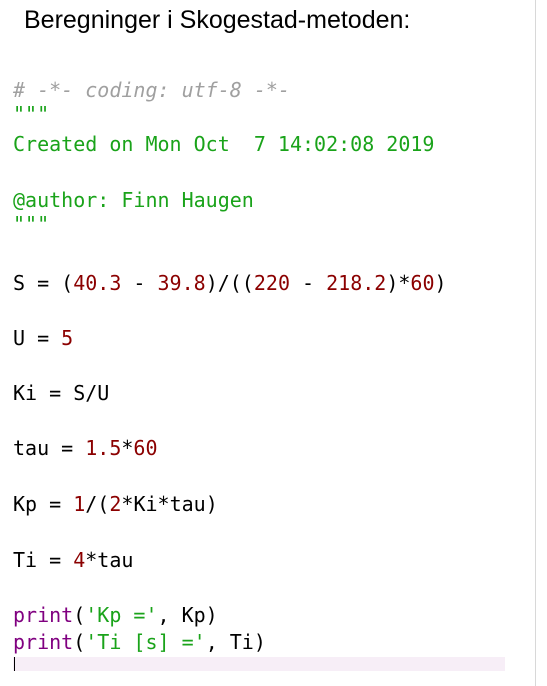 The width and height of the screenshot is (547, 686). I want to click on string-token: 'Kp =', so click(121, 615).